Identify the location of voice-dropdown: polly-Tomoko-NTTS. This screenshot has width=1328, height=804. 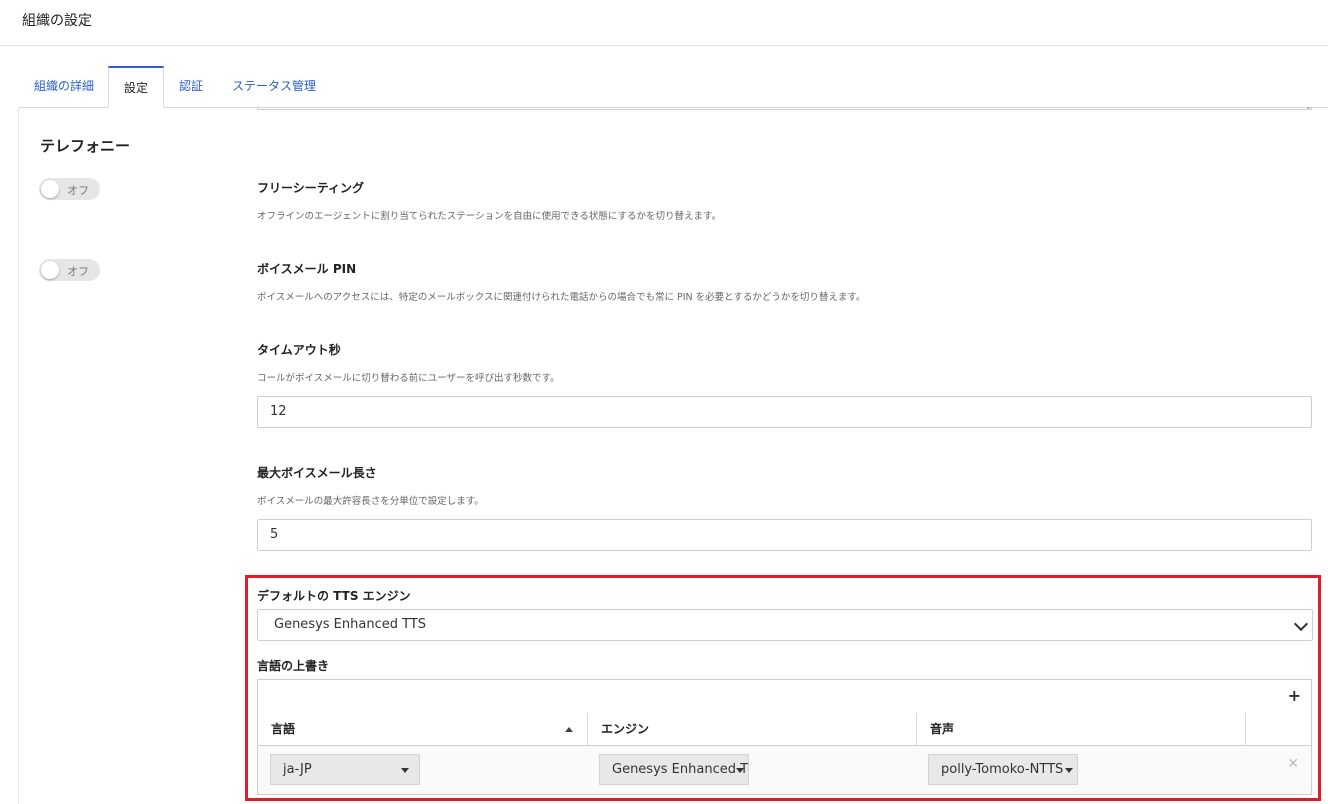
(1003, 769).